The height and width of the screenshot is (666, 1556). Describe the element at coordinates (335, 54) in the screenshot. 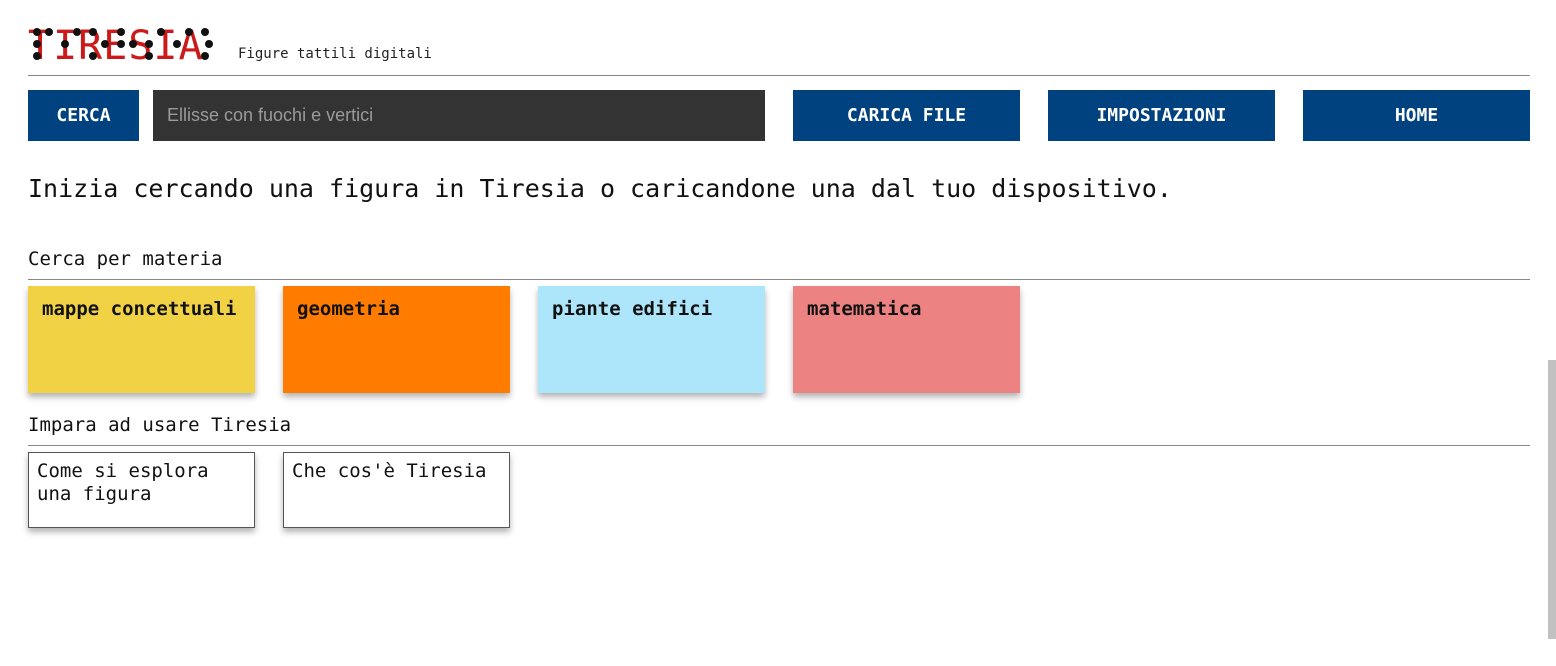

I see `tagline: Figure tattili digitali` at that location.